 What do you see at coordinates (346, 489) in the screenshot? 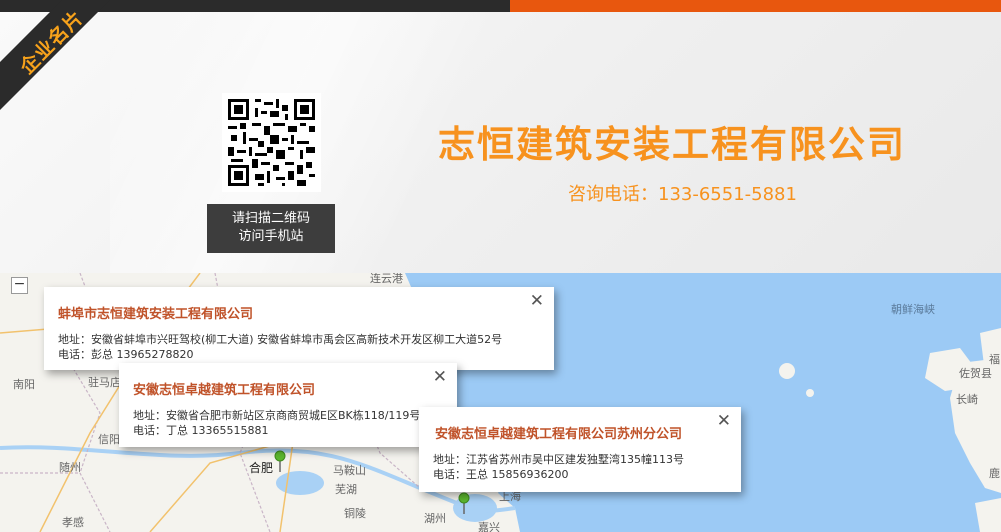
I see `place-label: 芜湖` at bounding box center [346, 489].